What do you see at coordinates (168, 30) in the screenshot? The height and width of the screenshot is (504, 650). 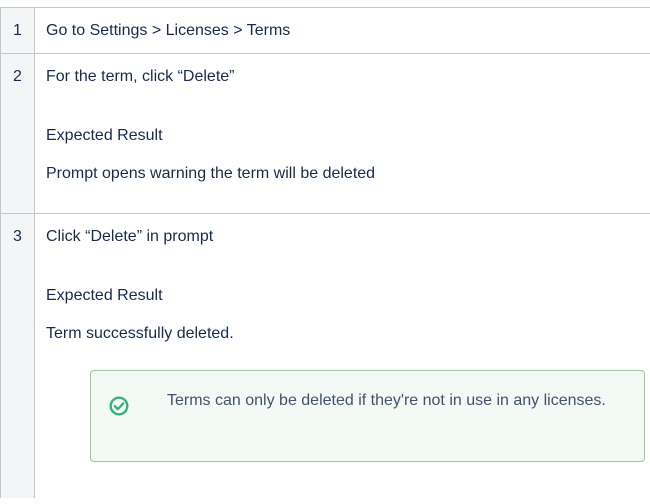 I see `step-action: Go to Settings > Licenses > Terms` at bounding box center [168, 30].